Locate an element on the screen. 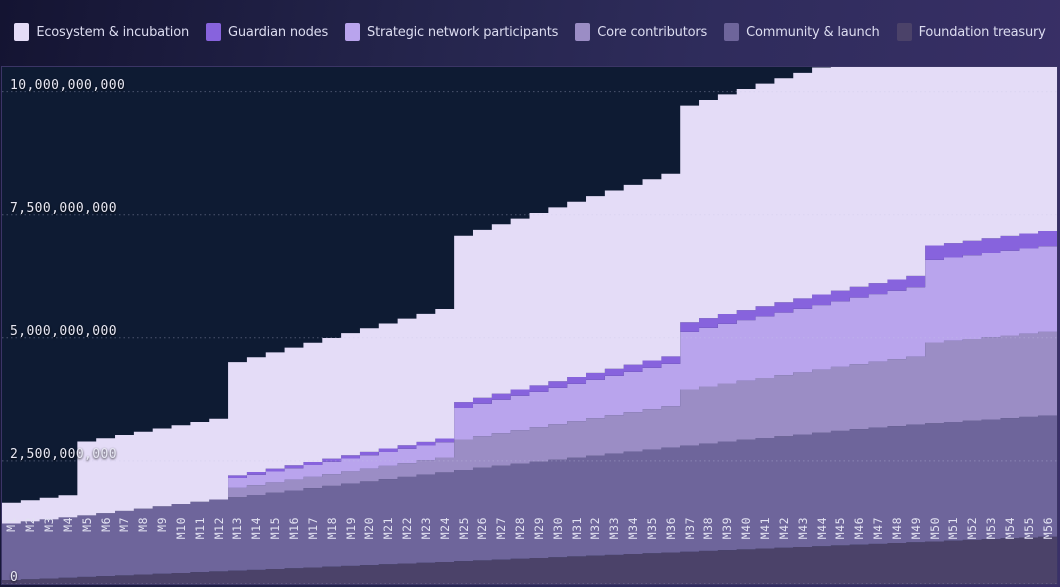  x-axis-tick-label: M46 is located at coordinates (859, 528).